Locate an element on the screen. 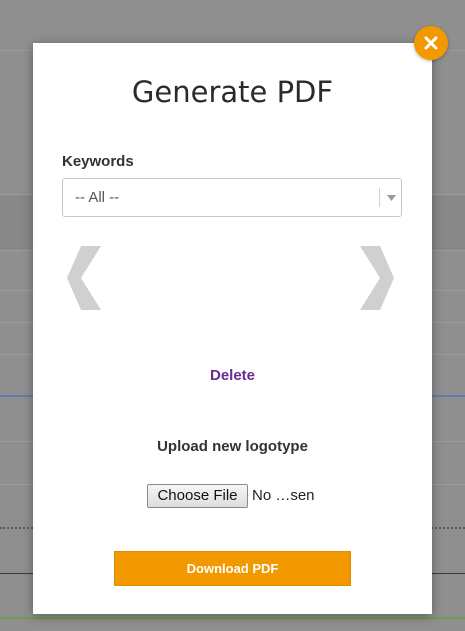 Image resolution: width=465 pixels, height=631 pixels. upload-logotype-label: Upload new logotype is located at coordinates (232, 446).